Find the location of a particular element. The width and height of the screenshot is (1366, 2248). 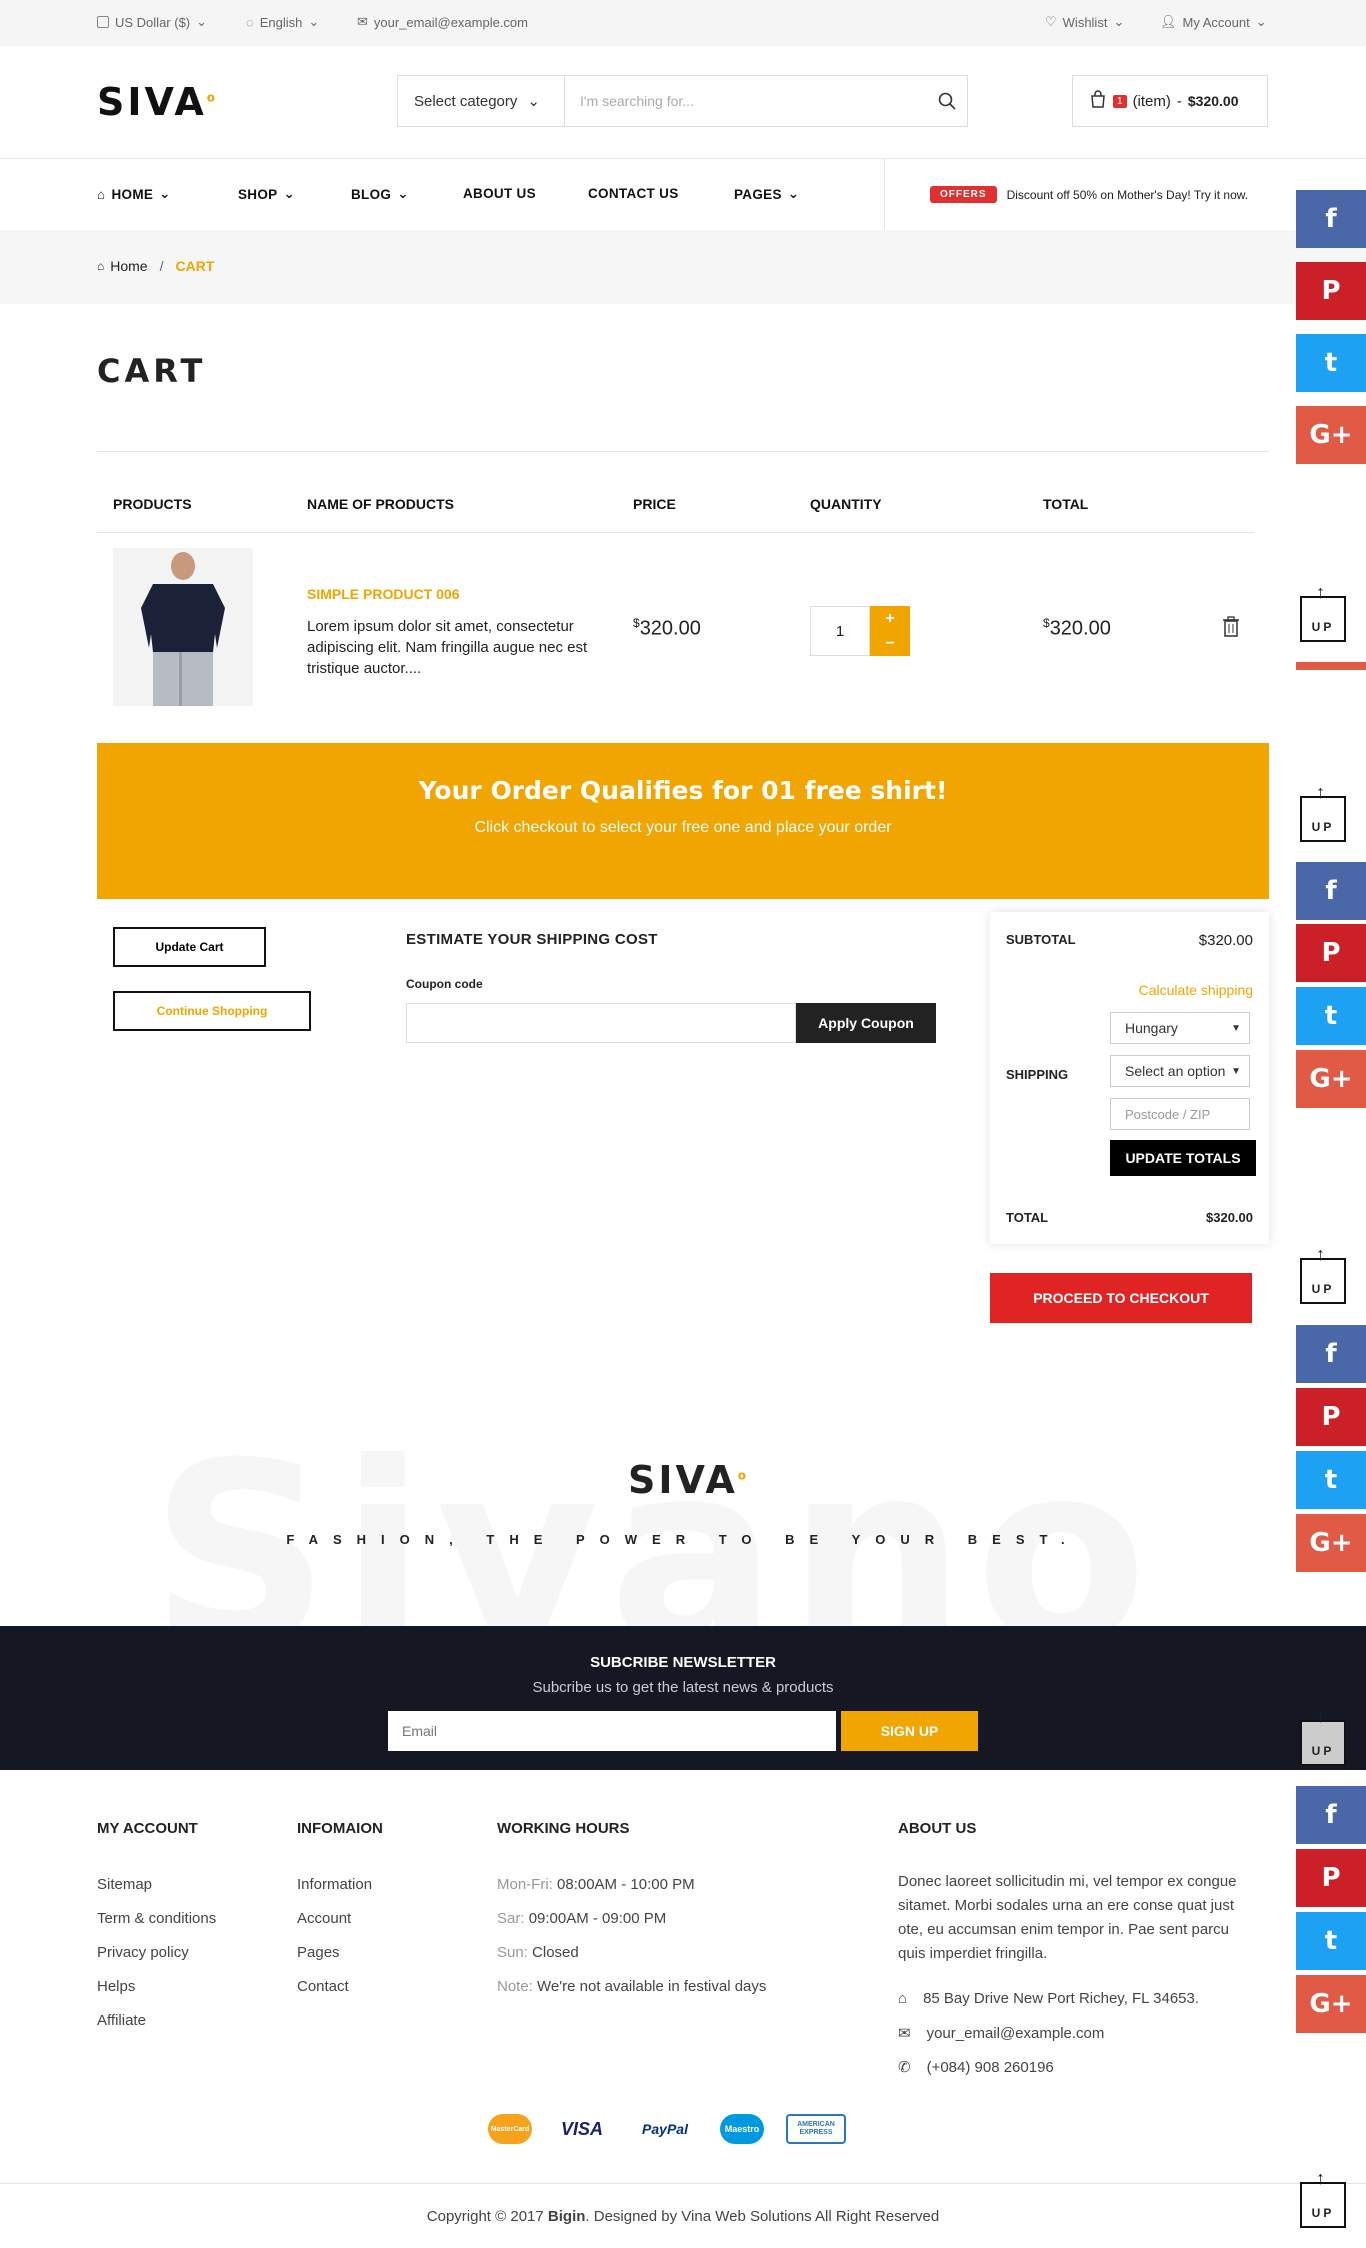

cart-item-label: (item) is located at coordinates (1151, 101).